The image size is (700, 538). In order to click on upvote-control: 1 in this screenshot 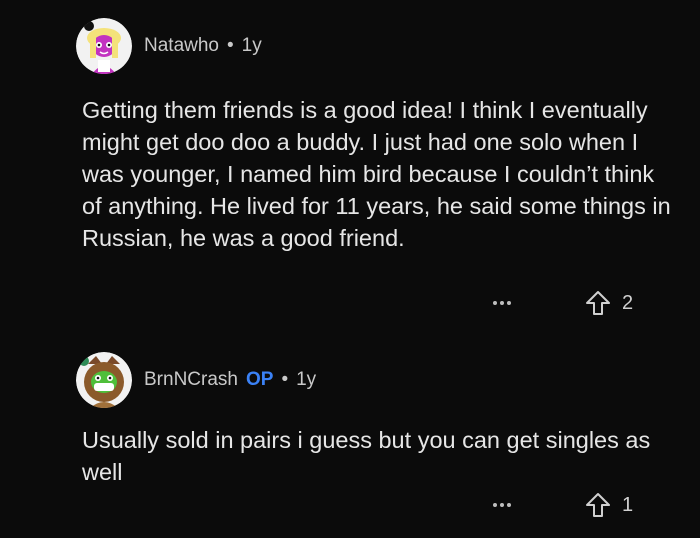, I will do `click(608, 505)`.